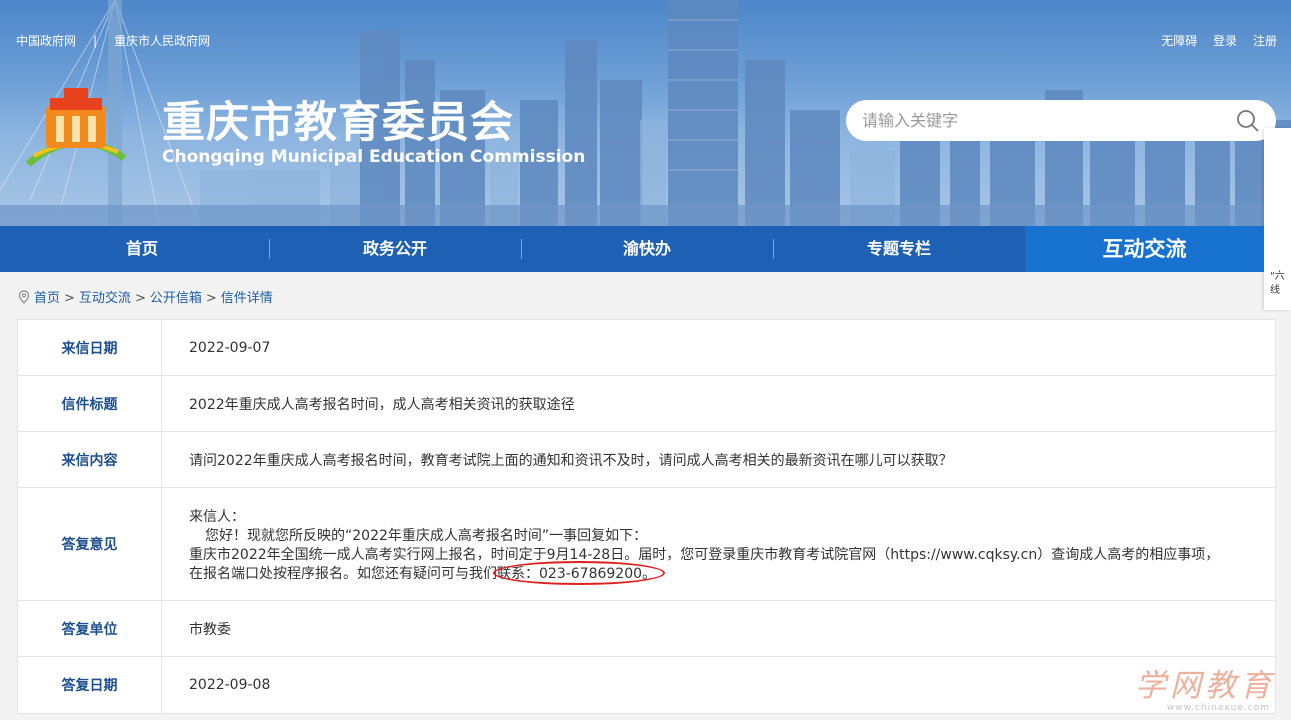 This screenshot has height=720, width=1291. I want to click on site-title: 重庆市教育委员会, so click(338, 123).